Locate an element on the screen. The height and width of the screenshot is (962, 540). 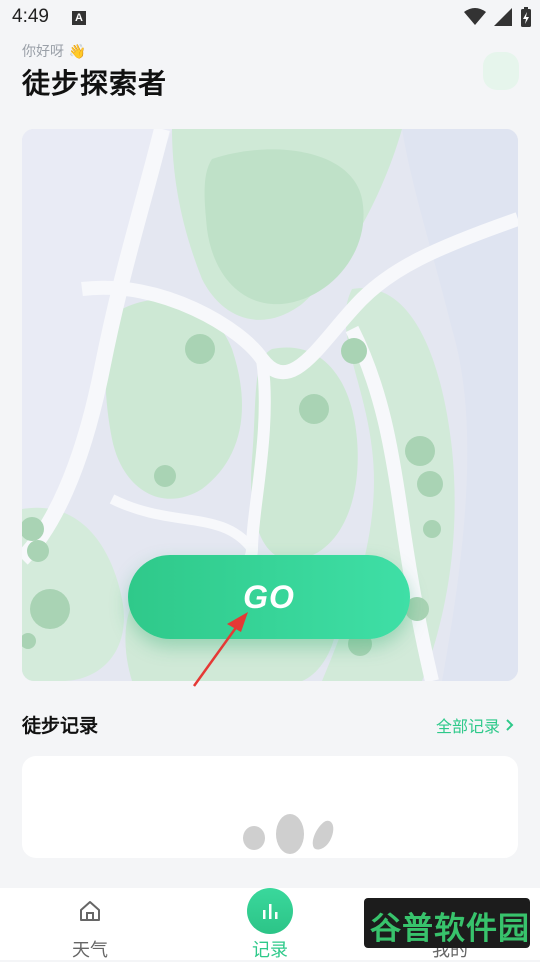
footprints-icon is located at coordinates (288, 834).